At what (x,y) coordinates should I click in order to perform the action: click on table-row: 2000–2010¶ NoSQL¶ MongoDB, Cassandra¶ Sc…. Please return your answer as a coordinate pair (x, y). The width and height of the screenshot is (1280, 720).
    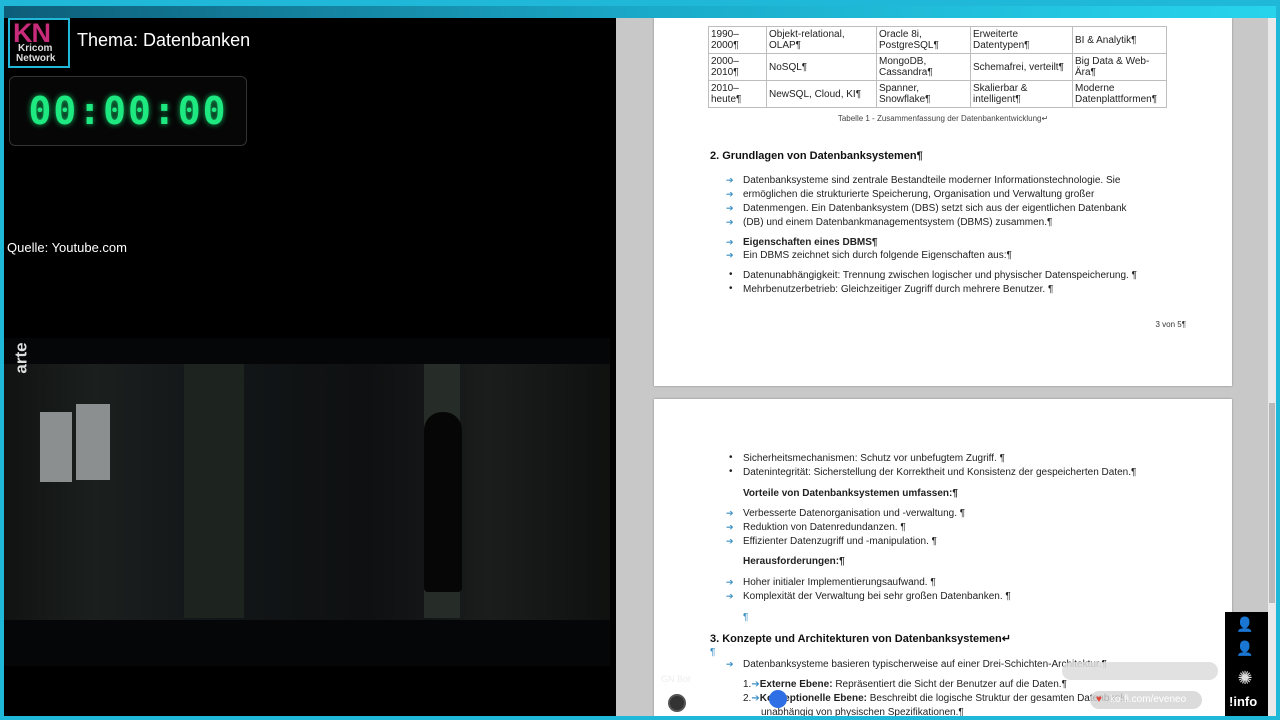
    Looking at the image, I should click on (937, 67).